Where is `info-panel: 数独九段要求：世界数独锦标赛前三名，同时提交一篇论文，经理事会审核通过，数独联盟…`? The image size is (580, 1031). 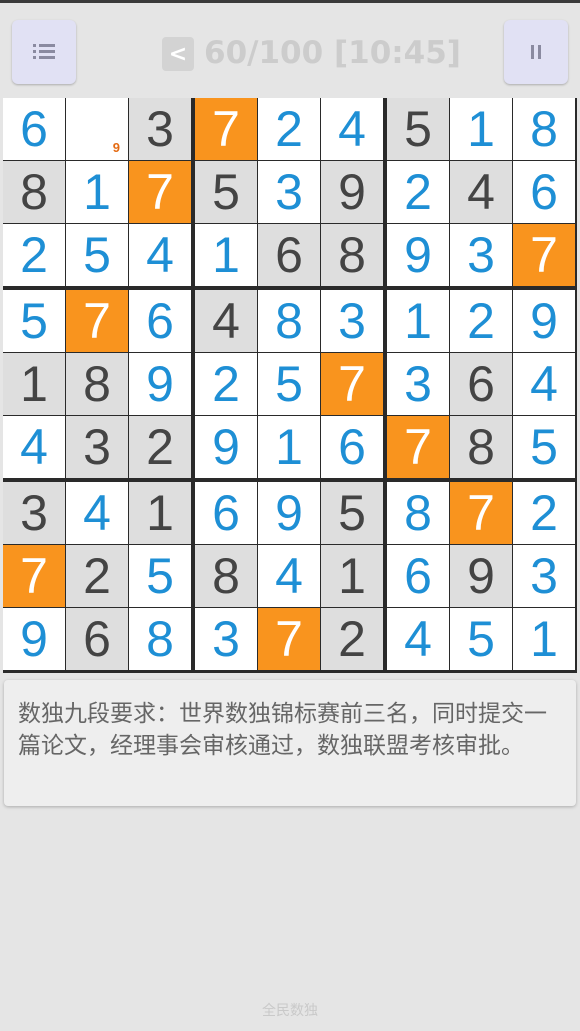
info-panel: 数独九段要求：世界数独锦标赛前三名，同时提交一篇论文，经理事会审核通过，数独联盟… is located at coordinates (290, 743).